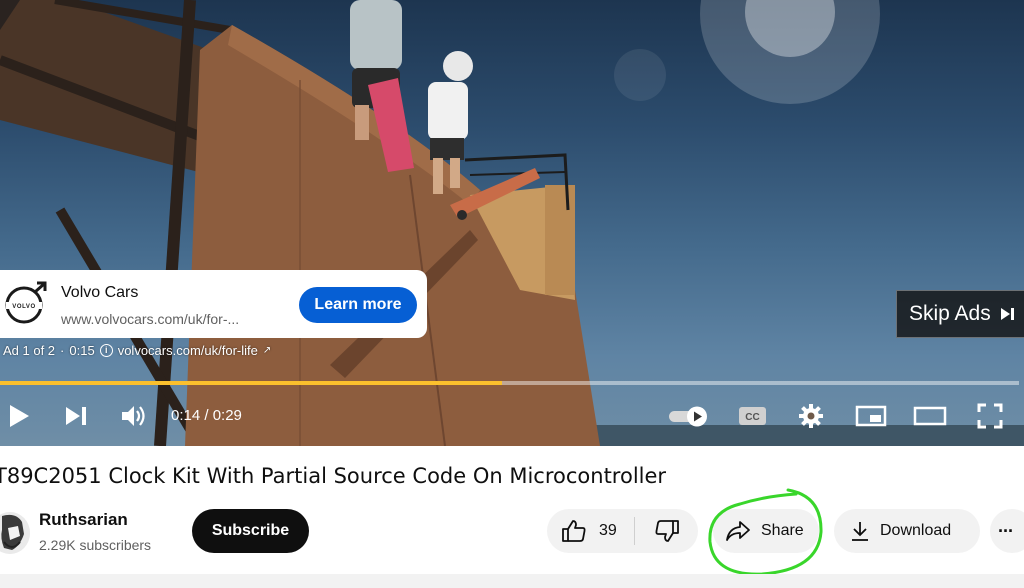  What do you see at coordinates (930, 416) in the screenshot?
I see `theater-mode-icon` at bounding box center [930, 416].